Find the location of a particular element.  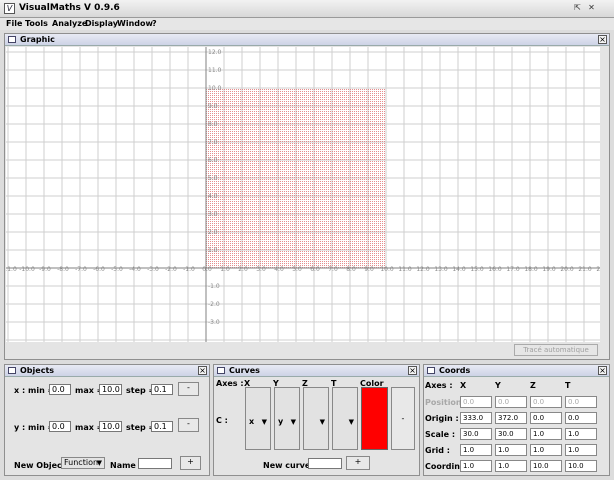

menu-display: Display is located at coordinates (101, 23).